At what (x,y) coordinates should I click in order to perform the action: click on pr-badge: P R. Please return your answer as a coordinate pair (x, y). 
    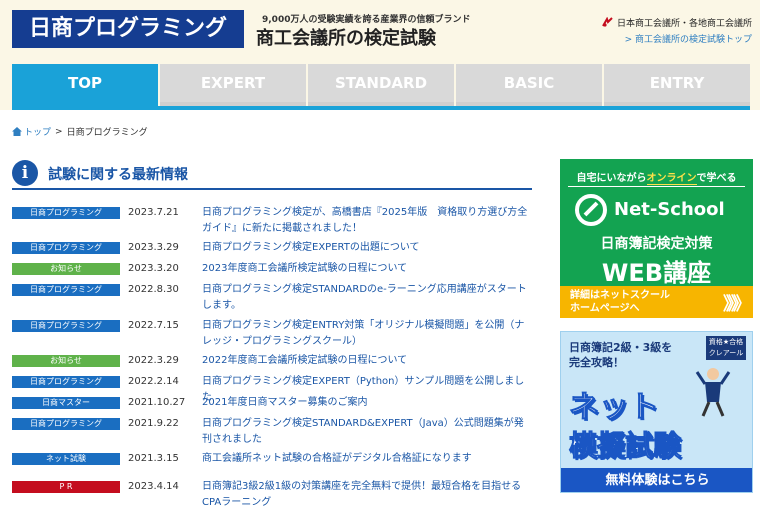
    Looking at the image, I should click on (66, 487).